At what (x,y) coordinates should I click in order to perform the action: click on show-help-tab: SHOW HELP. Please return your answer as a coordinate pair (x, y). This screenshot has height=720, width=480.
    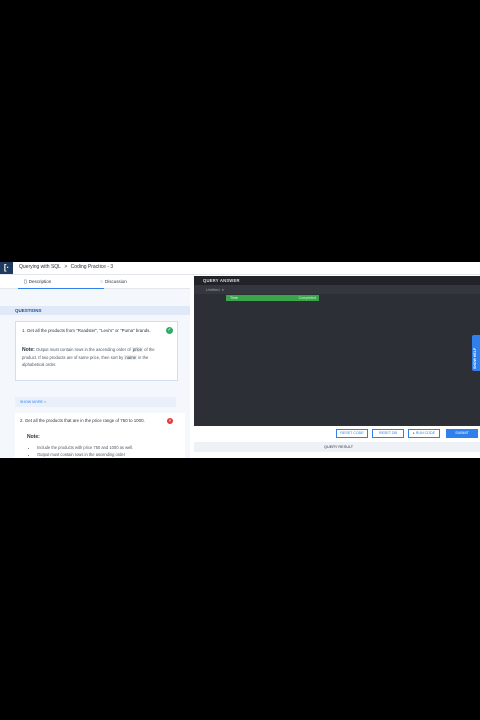
    Looking at the image, I should click on (476, 353).